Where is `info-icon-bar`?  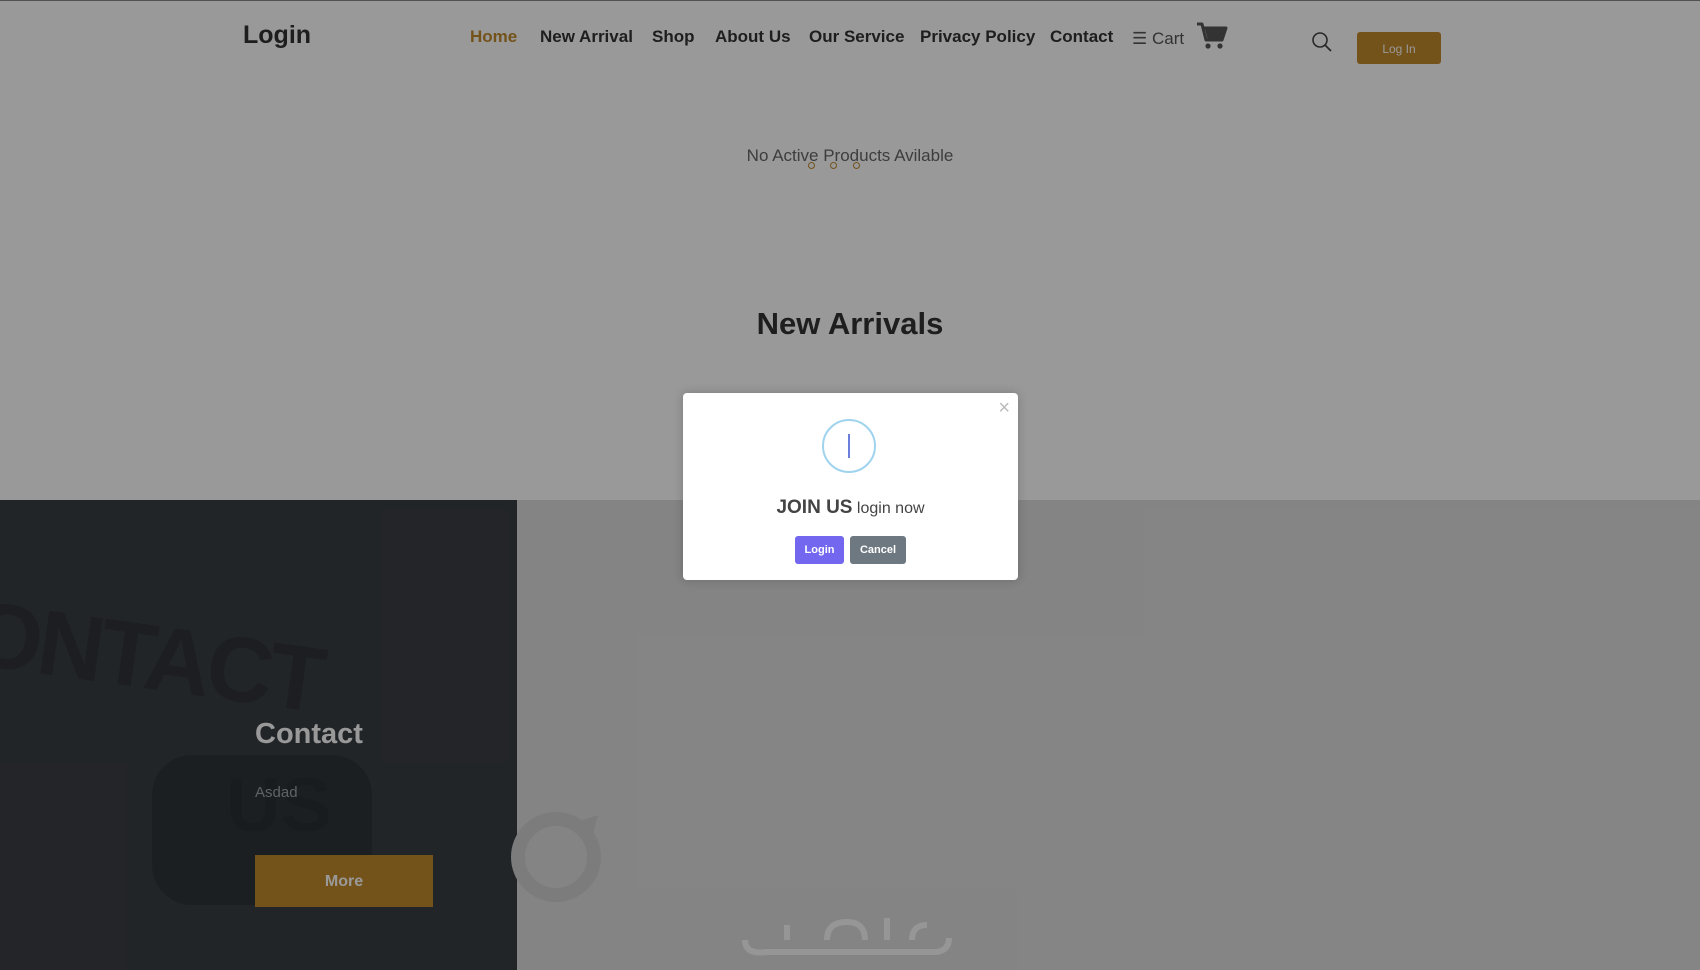
info-icon-bar is located at coordinates (849, 446).